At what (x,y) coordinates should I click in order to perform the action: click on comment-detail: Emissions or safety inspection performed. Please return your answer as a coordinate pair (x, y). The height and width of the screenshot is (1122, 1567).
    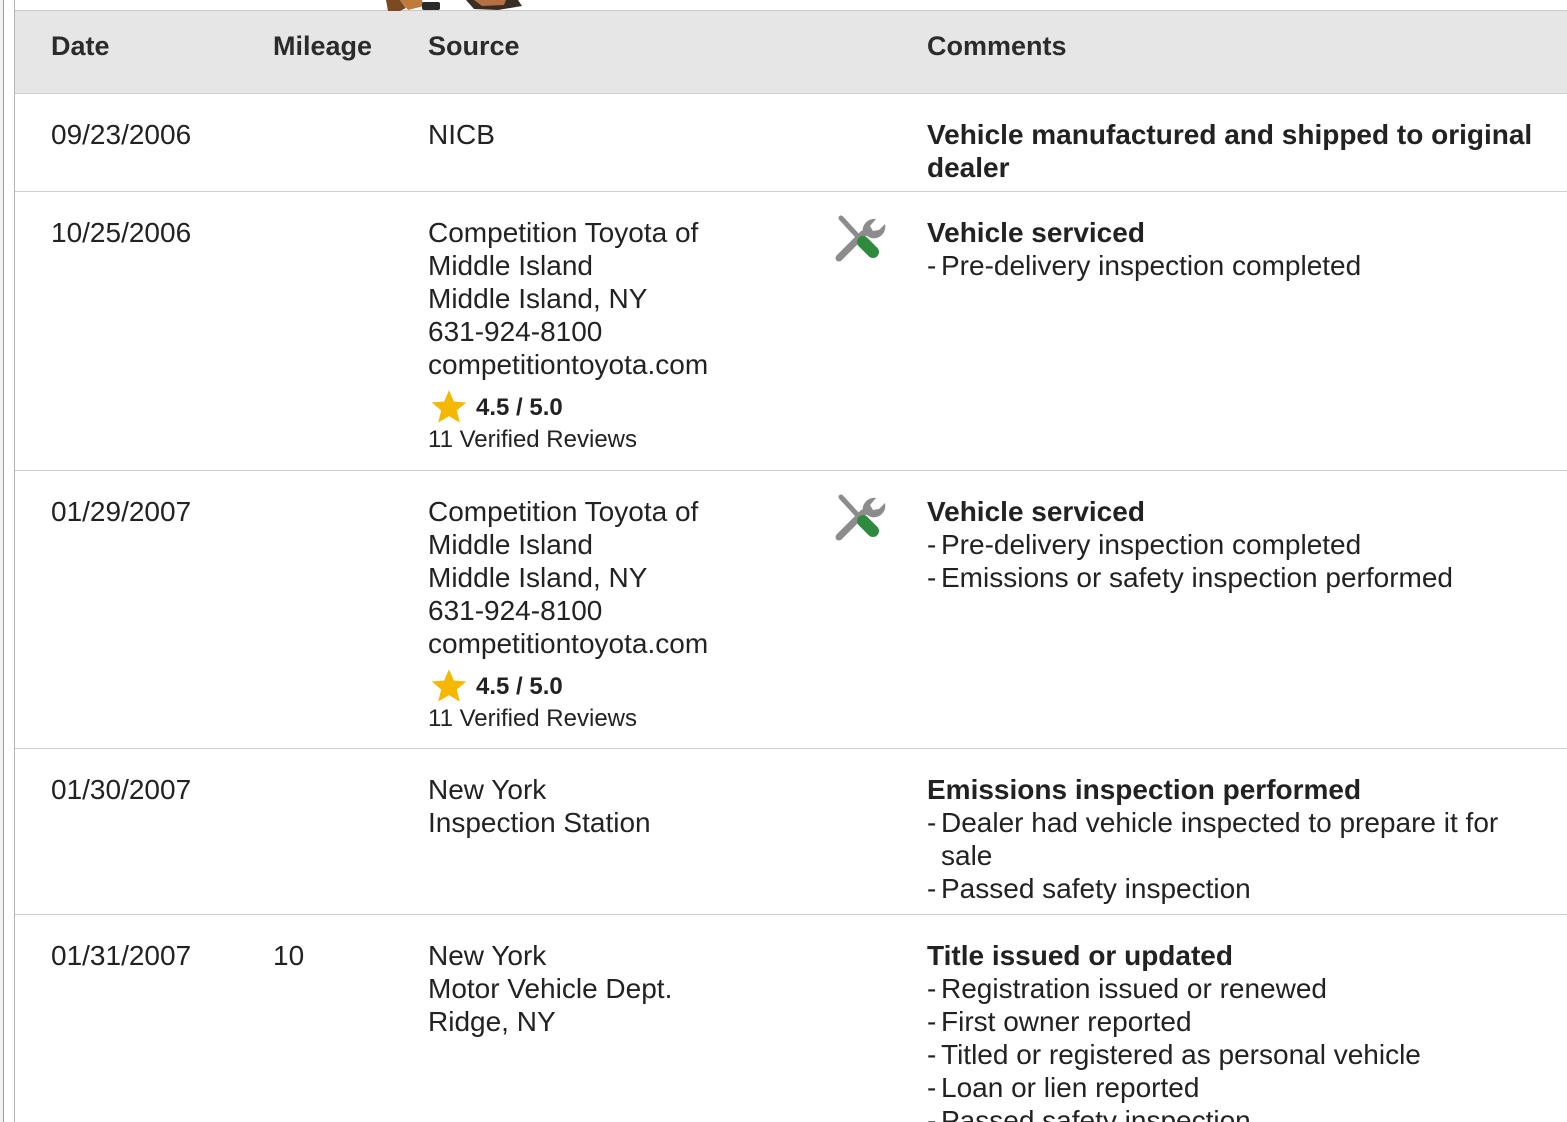
    Looking at the image, I should click on (1242, 577).